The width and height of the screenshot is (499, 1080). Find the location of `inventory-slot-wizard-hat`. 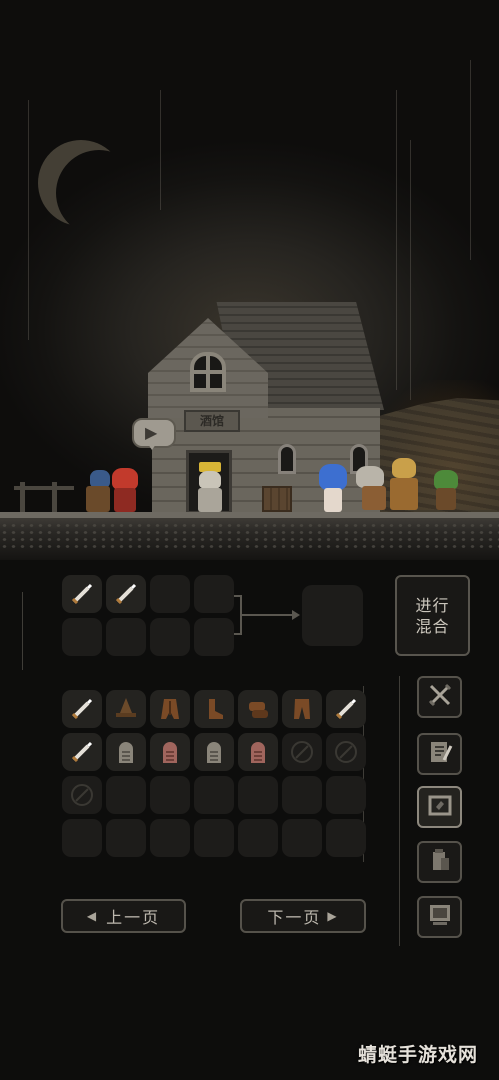

inventory-slot-wizard-hat is located at coordinates (126, 709).